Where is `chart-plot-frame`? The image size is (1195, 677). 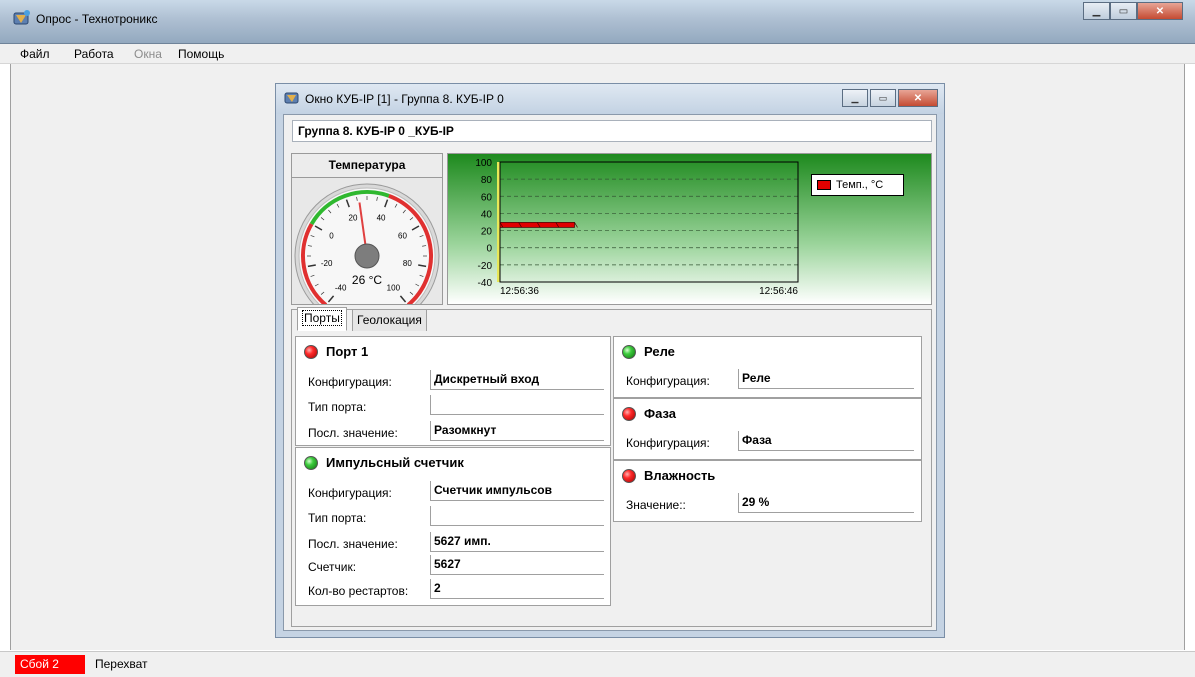
chart-plot-frame is located at coordinates (649, 222).